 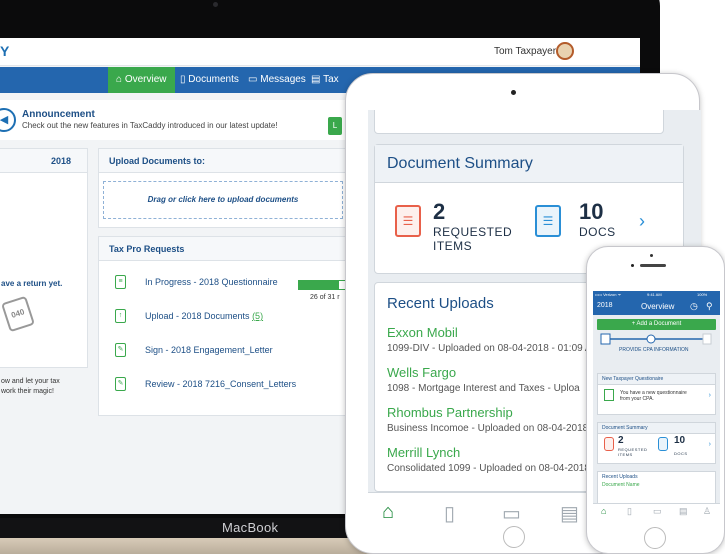 I want to click on upload-name: Merrill Lynch, so click(x=423, y=452).